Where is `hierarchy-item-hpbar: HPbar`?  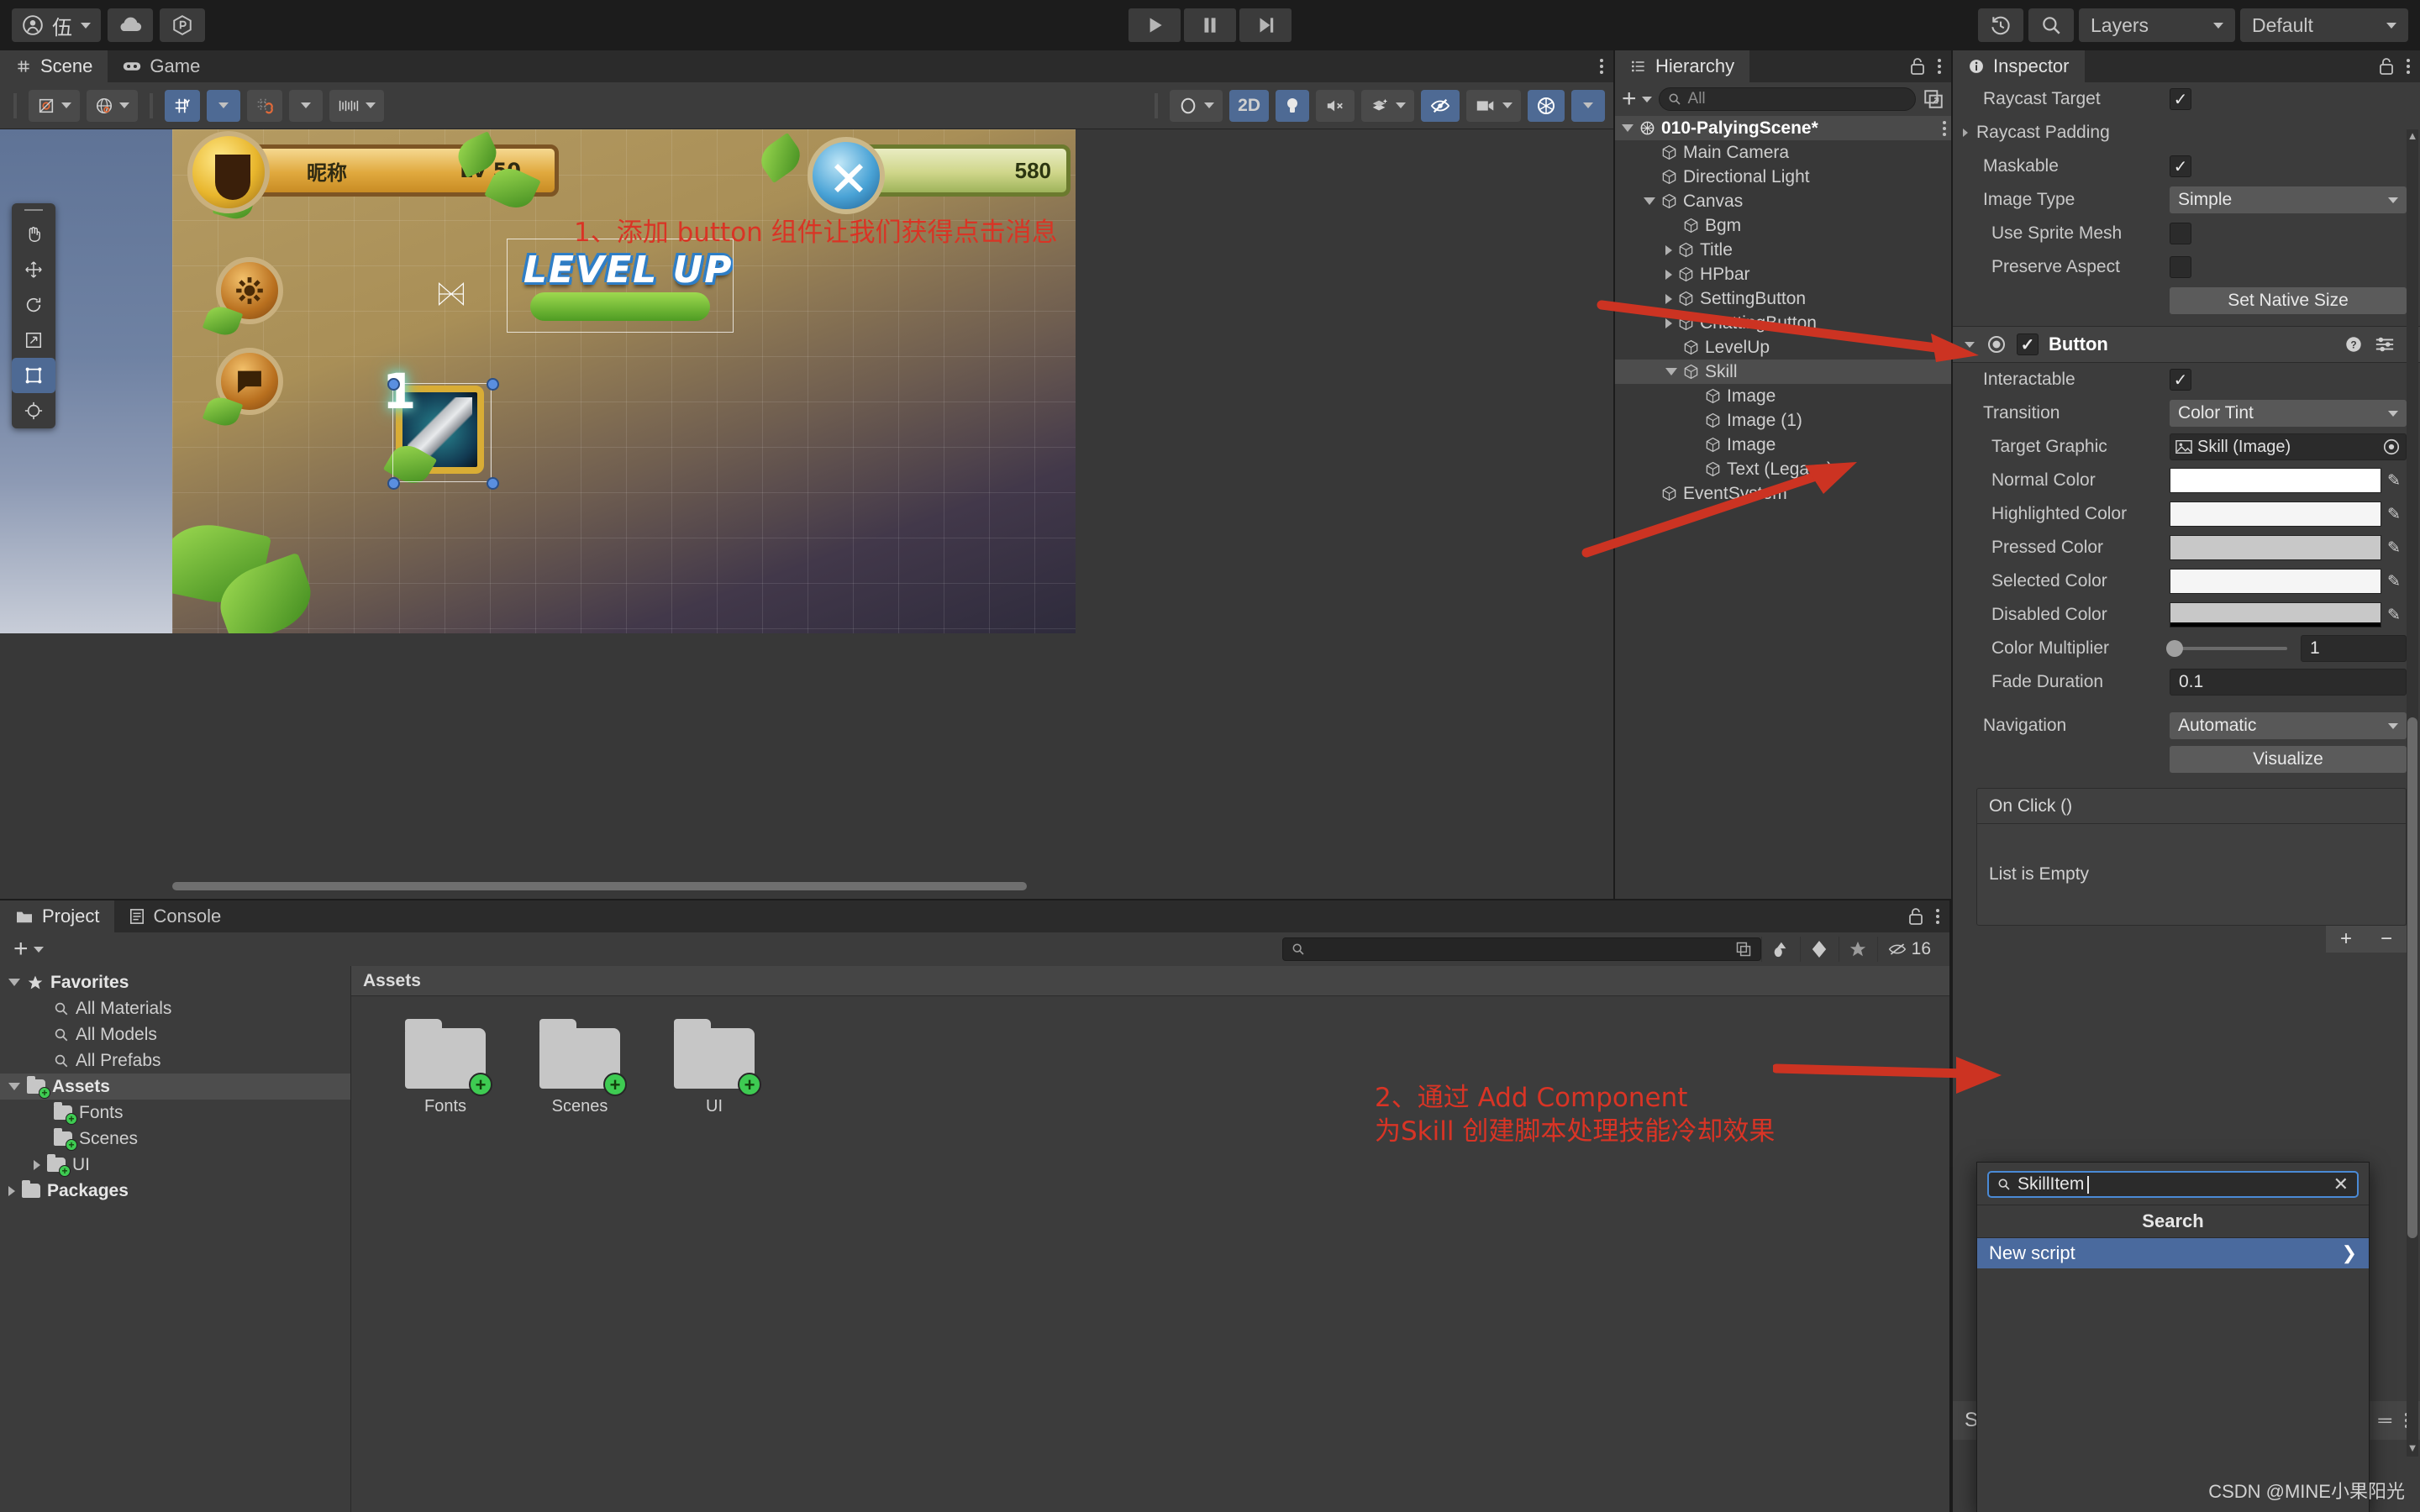 hierarchy-item-hpbar: HPbar is located at coordinates (1783, 274).